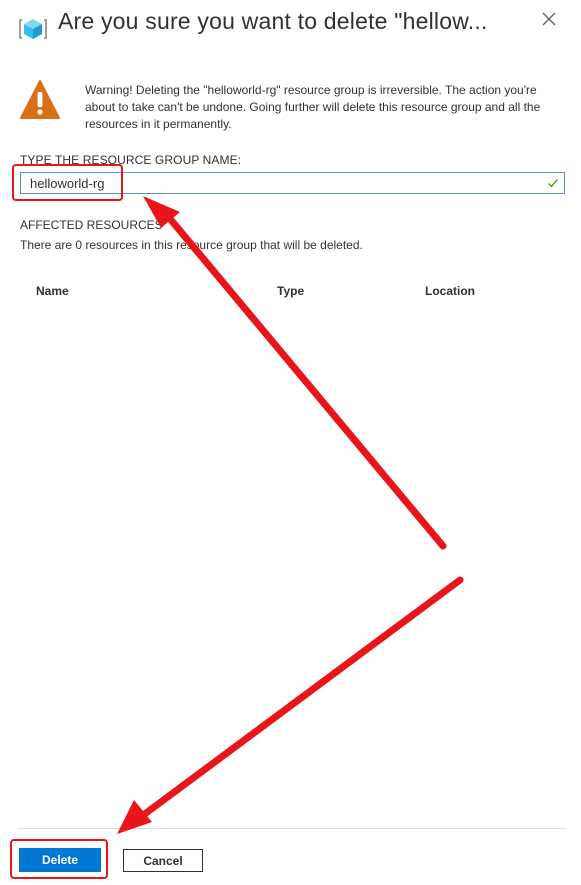 Image resolution: width=581 pixels, height=885 pixels. I want to click on close-icon, so click(549, 19).